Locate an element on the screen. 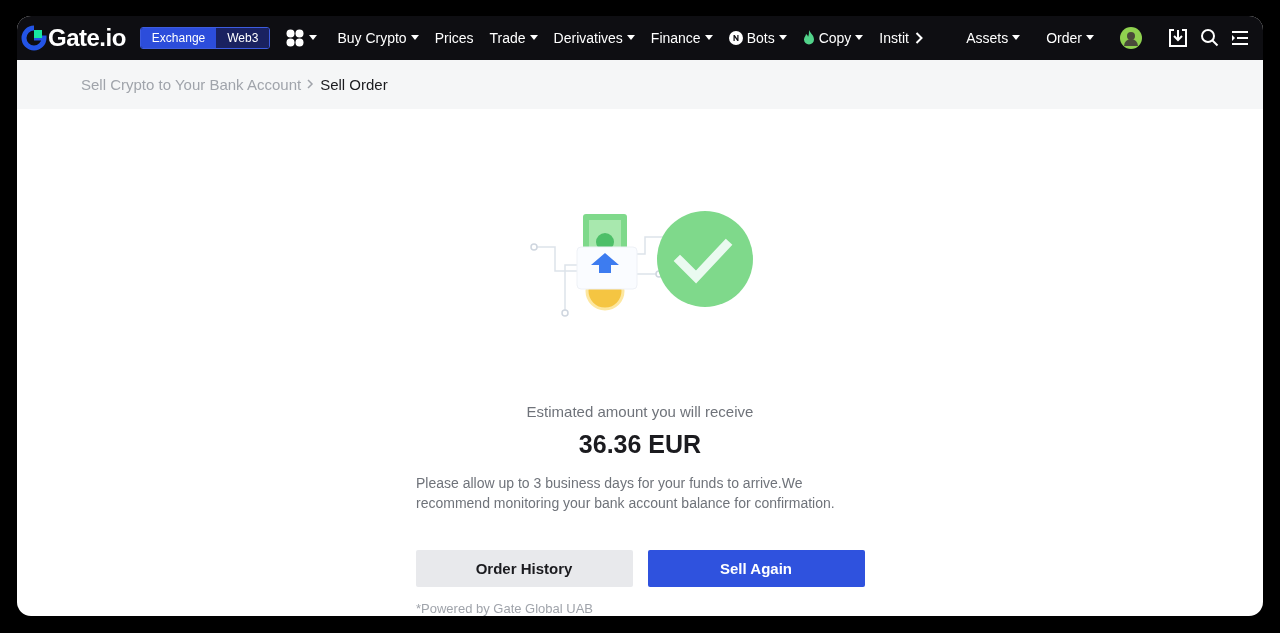 Image resolution: width=1280 pixels, height=633 pixels. nav-item: Copy is located at coordinates (833, 37).